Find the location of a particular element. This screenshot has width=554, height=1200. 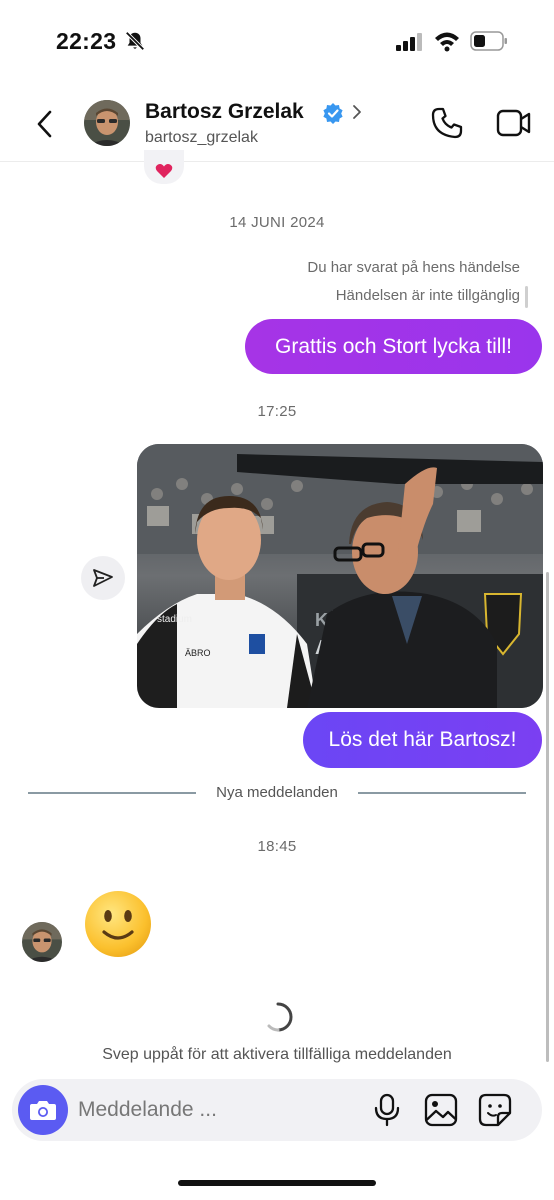

bell-muted-icon is located at coordinates (135, 41).